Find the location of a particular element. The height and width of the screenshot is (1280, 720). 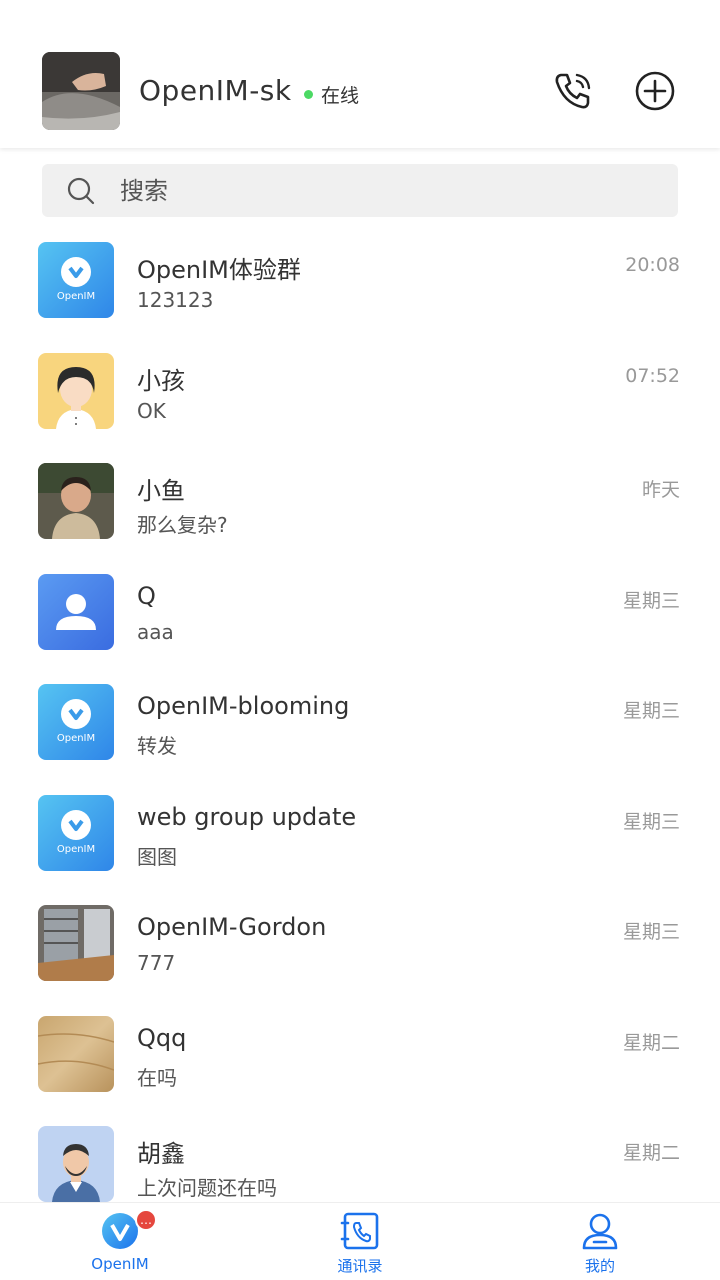

last-message: 123123 is located at coordinates (175, 300).